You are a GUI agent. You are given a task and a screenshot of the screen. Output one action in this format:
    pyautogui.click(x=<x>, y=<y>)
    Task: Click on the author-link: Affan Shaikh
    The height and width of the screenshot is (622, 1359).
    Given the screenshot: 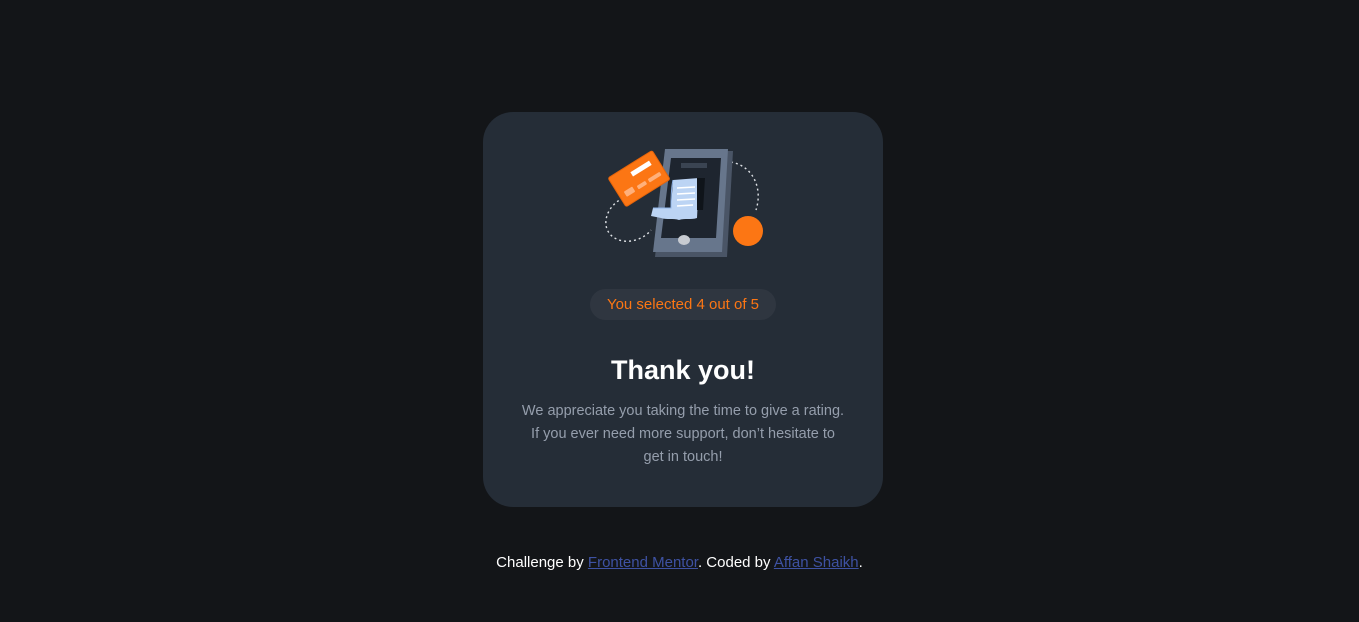 What is the action you would take?
    pyautogui.click(x=816, y=562)
    